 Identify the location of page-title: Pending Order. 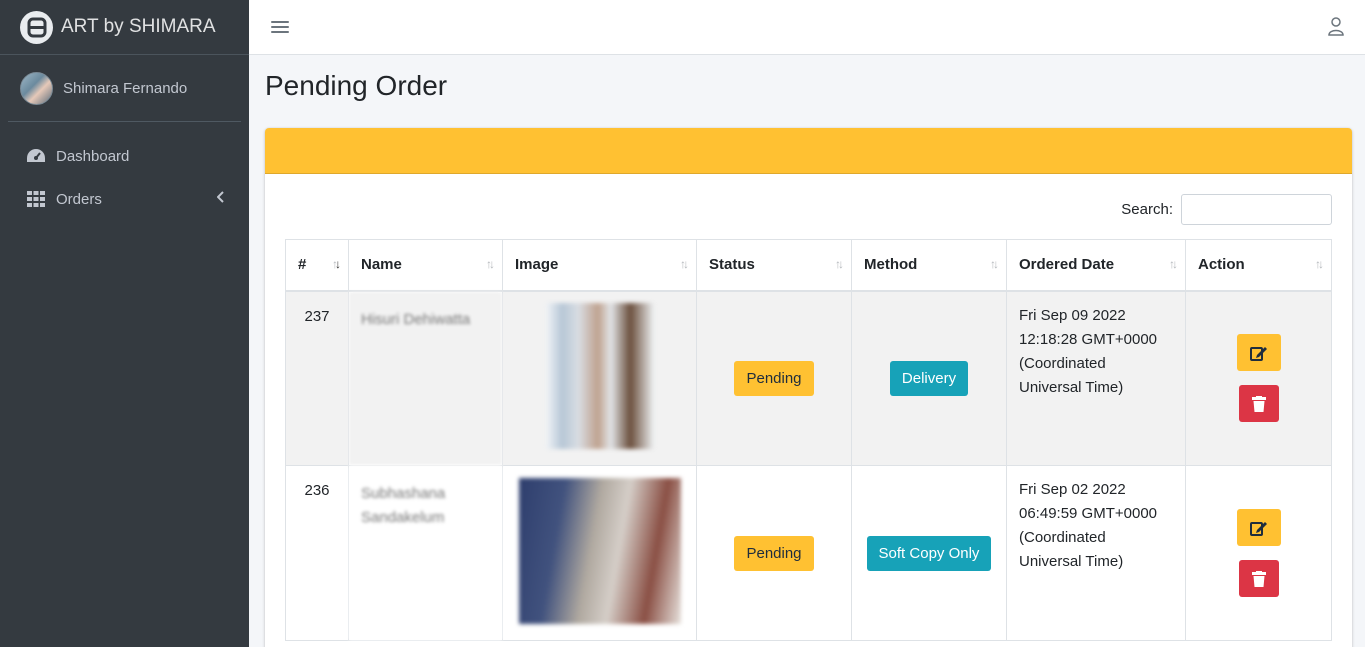
(356, 85).